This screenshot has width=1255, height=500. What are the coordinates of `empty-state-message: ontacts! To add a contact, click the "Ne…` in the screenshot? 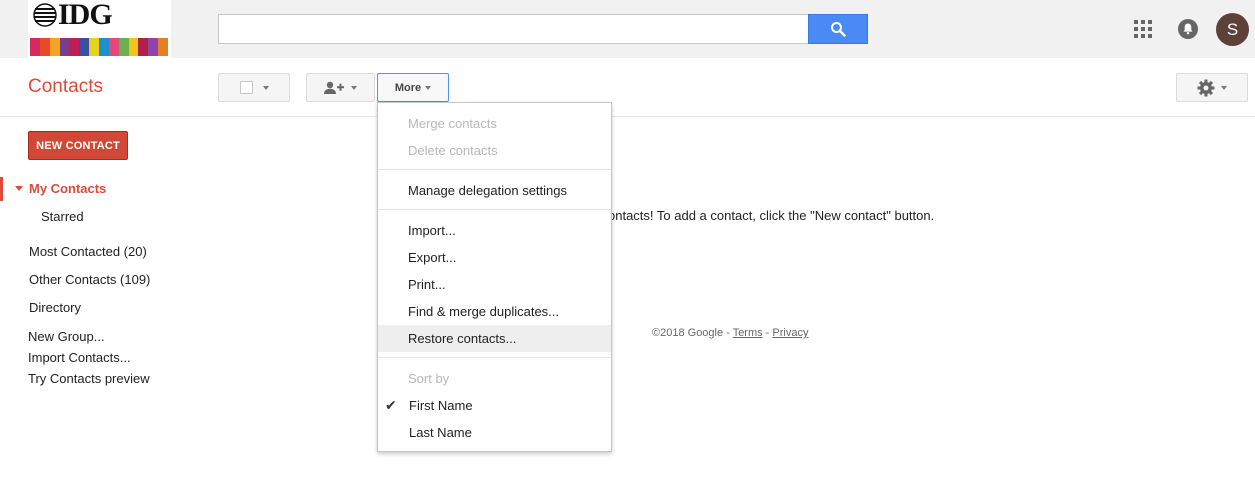 It's located at (771, 215).